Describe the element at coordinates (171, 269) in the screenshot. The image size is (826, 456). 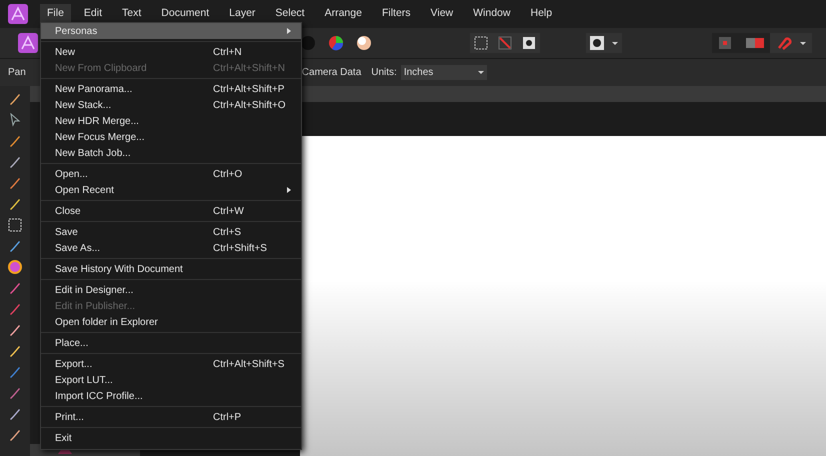
I see `menu-item: Save History With Document` at that location.